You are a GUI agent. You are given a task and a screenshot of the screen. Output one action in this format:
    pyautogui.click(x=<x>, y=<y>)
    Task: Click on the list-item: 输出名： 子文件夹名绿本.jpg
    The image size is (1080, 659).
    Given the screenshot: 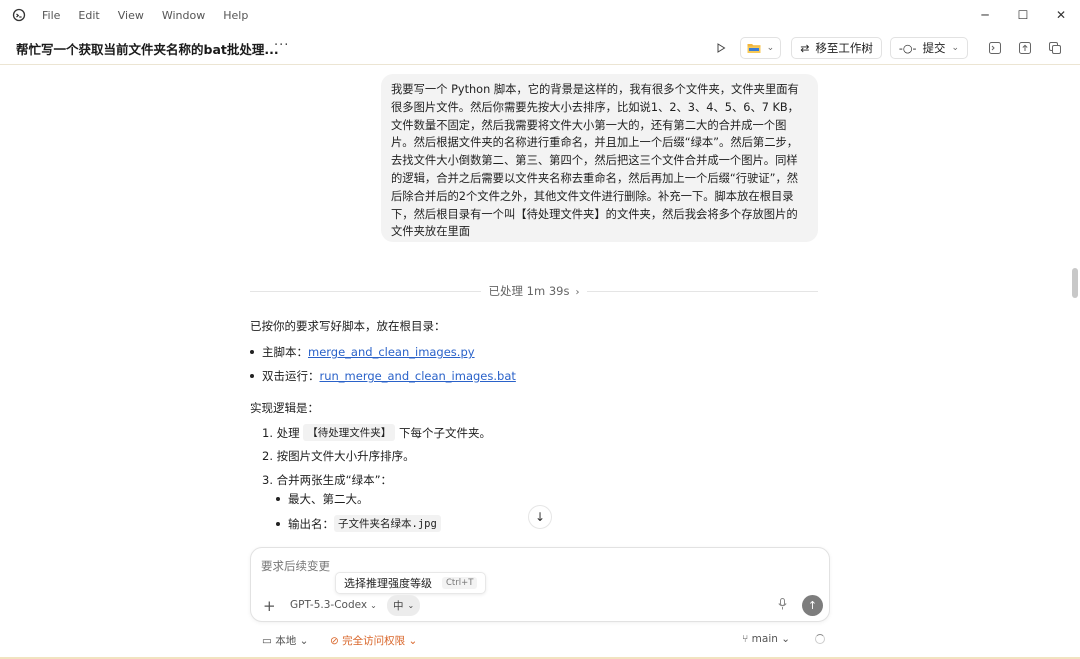 What is the action you would take?
    pyautogui.click(x=358, y=523)
    